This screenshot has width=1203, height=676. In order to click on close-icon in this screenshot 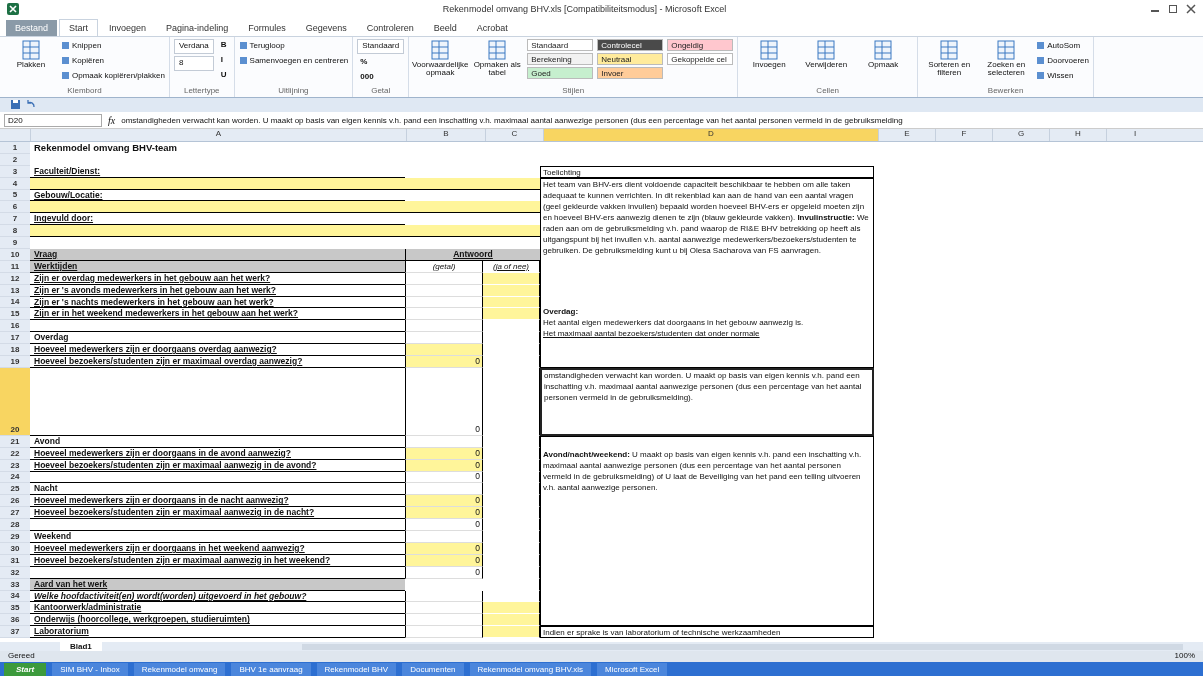, I will do `click(1191, 9)`.